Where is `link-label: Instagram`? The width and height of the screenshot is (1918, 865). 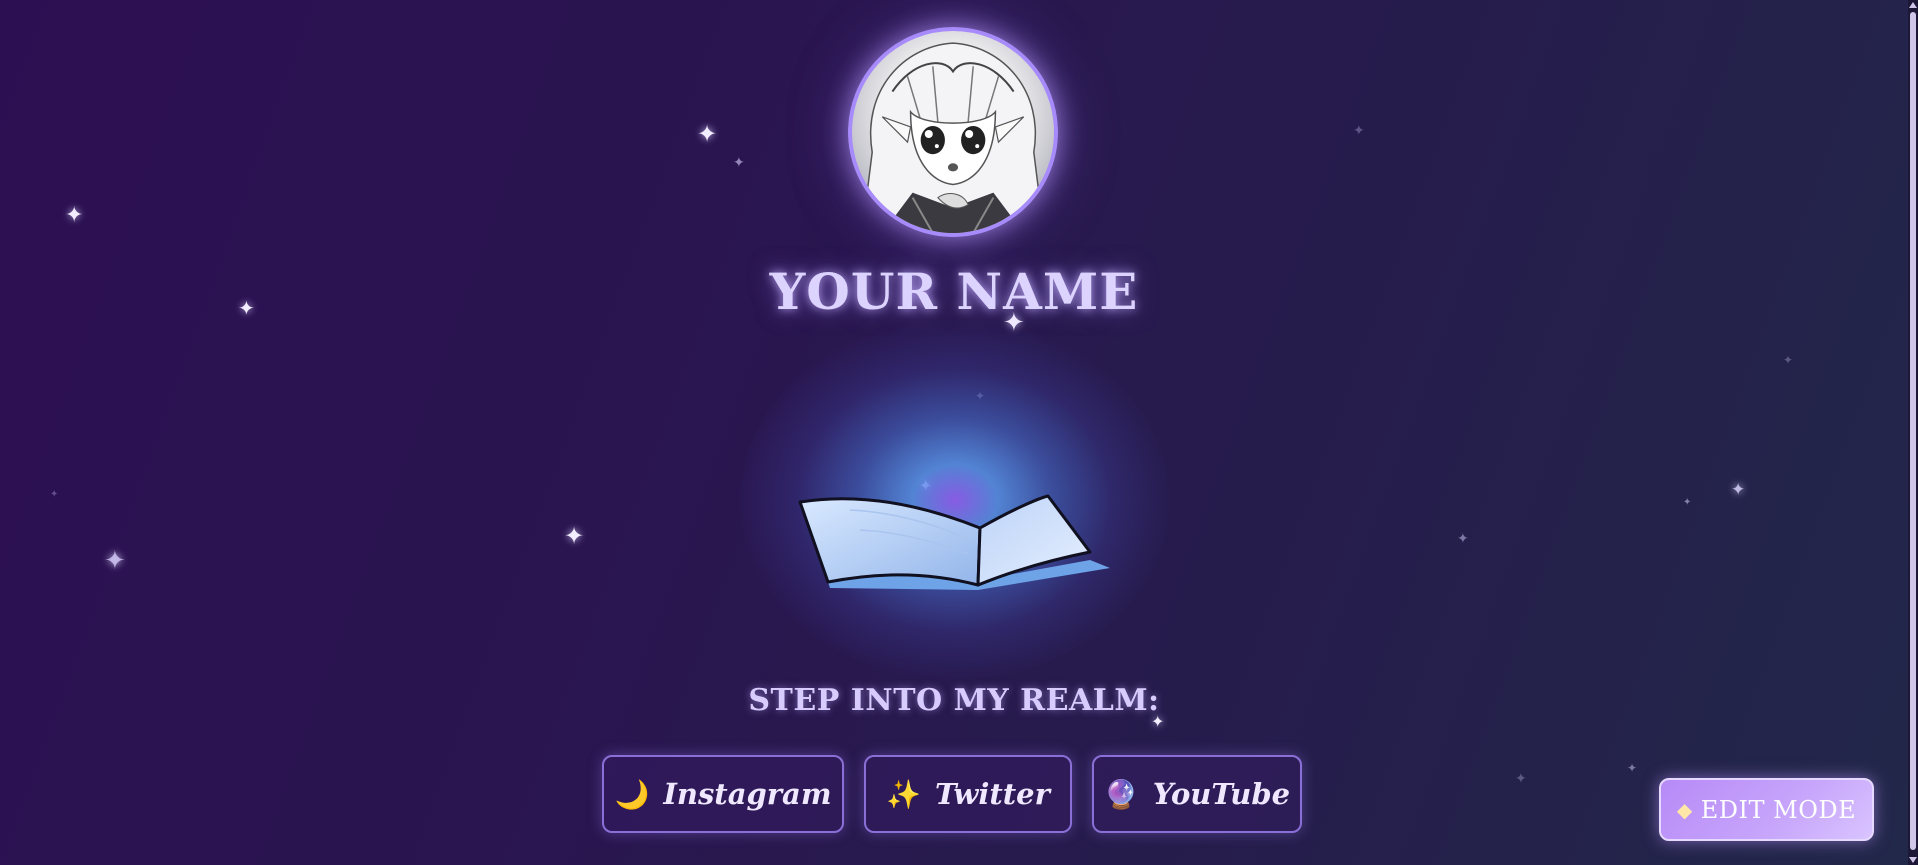 link-label: Instagram is located at coordinates (747, 794).